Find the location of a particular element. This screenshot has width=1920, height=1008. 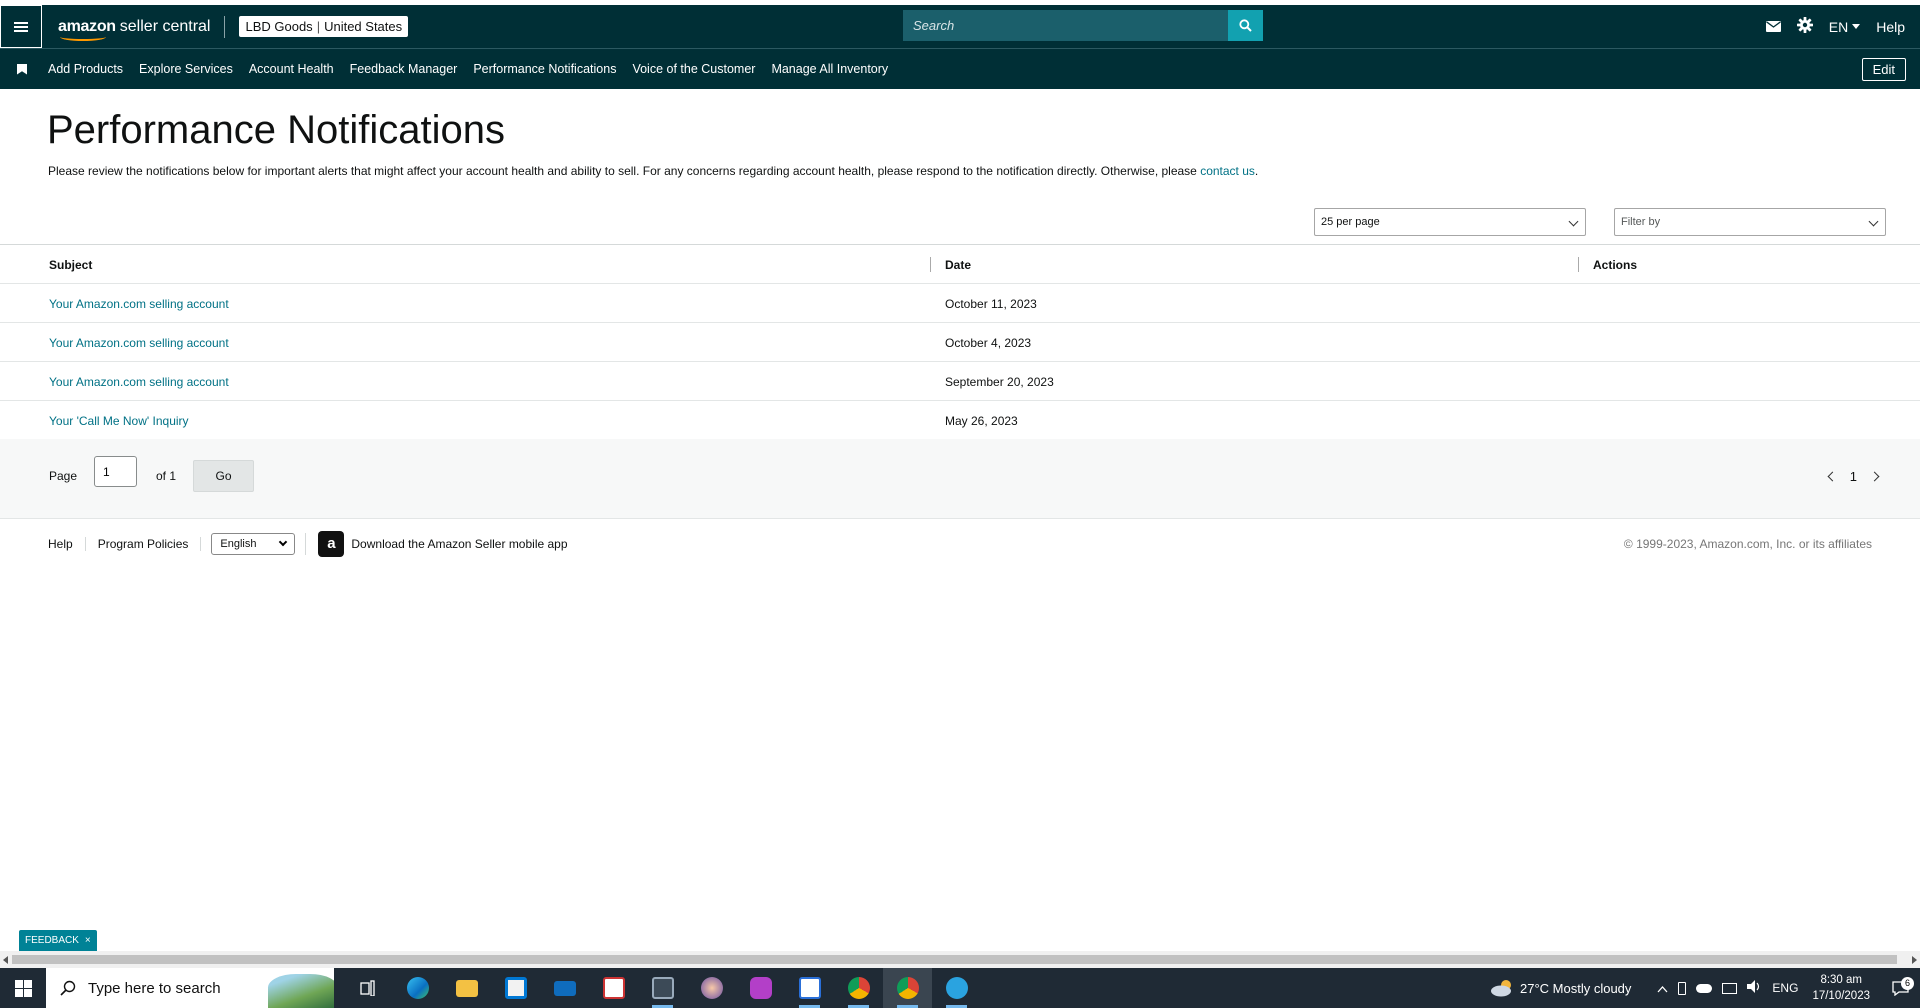

menu-button is located at coordinates (21, 26).